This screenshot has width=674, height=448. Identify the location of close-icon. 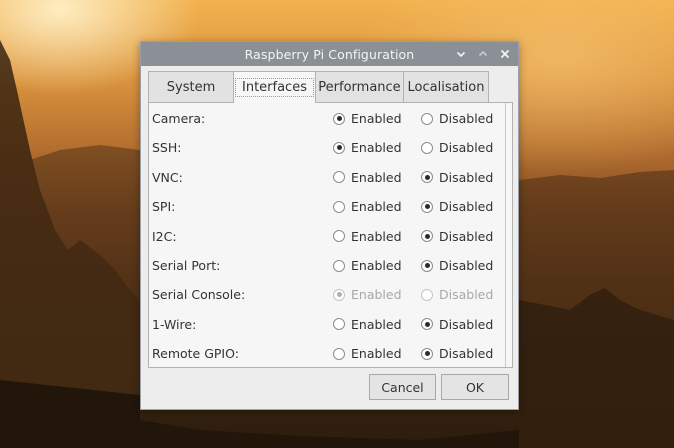
(505, 54).